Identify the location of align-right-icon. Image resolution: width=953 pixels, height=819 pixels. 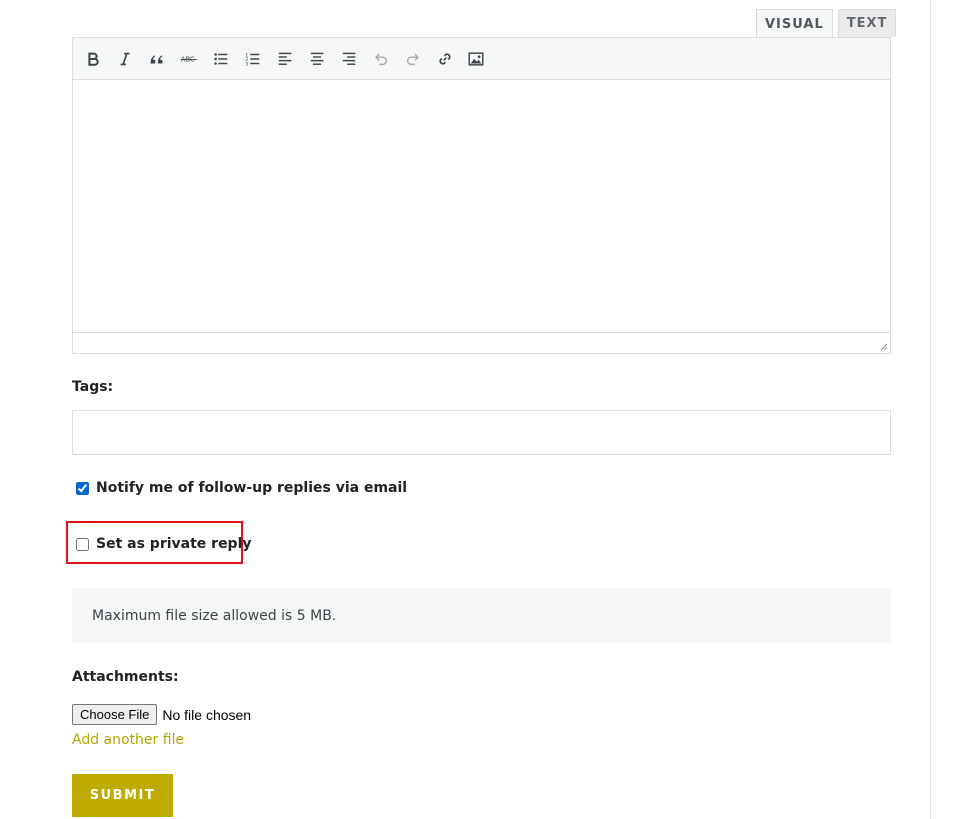
(349, 58).